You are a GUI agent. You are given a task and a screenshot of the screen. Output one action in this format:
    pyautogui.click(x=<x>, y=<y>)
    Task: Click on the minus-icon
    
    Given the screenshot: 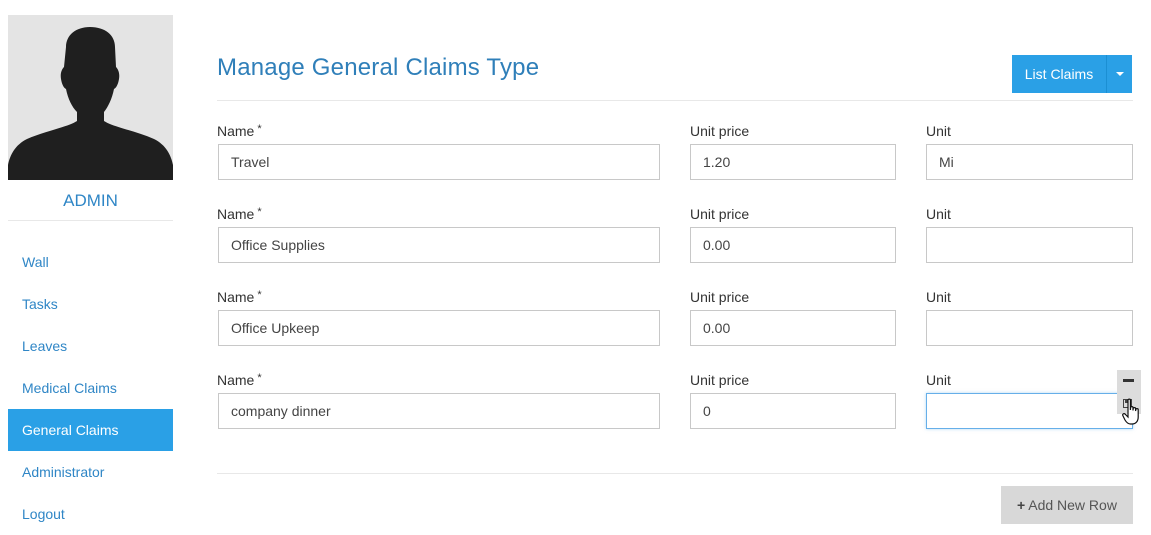 What is the action you would take?
    pyautogui.click(x=1128, y=380)
    